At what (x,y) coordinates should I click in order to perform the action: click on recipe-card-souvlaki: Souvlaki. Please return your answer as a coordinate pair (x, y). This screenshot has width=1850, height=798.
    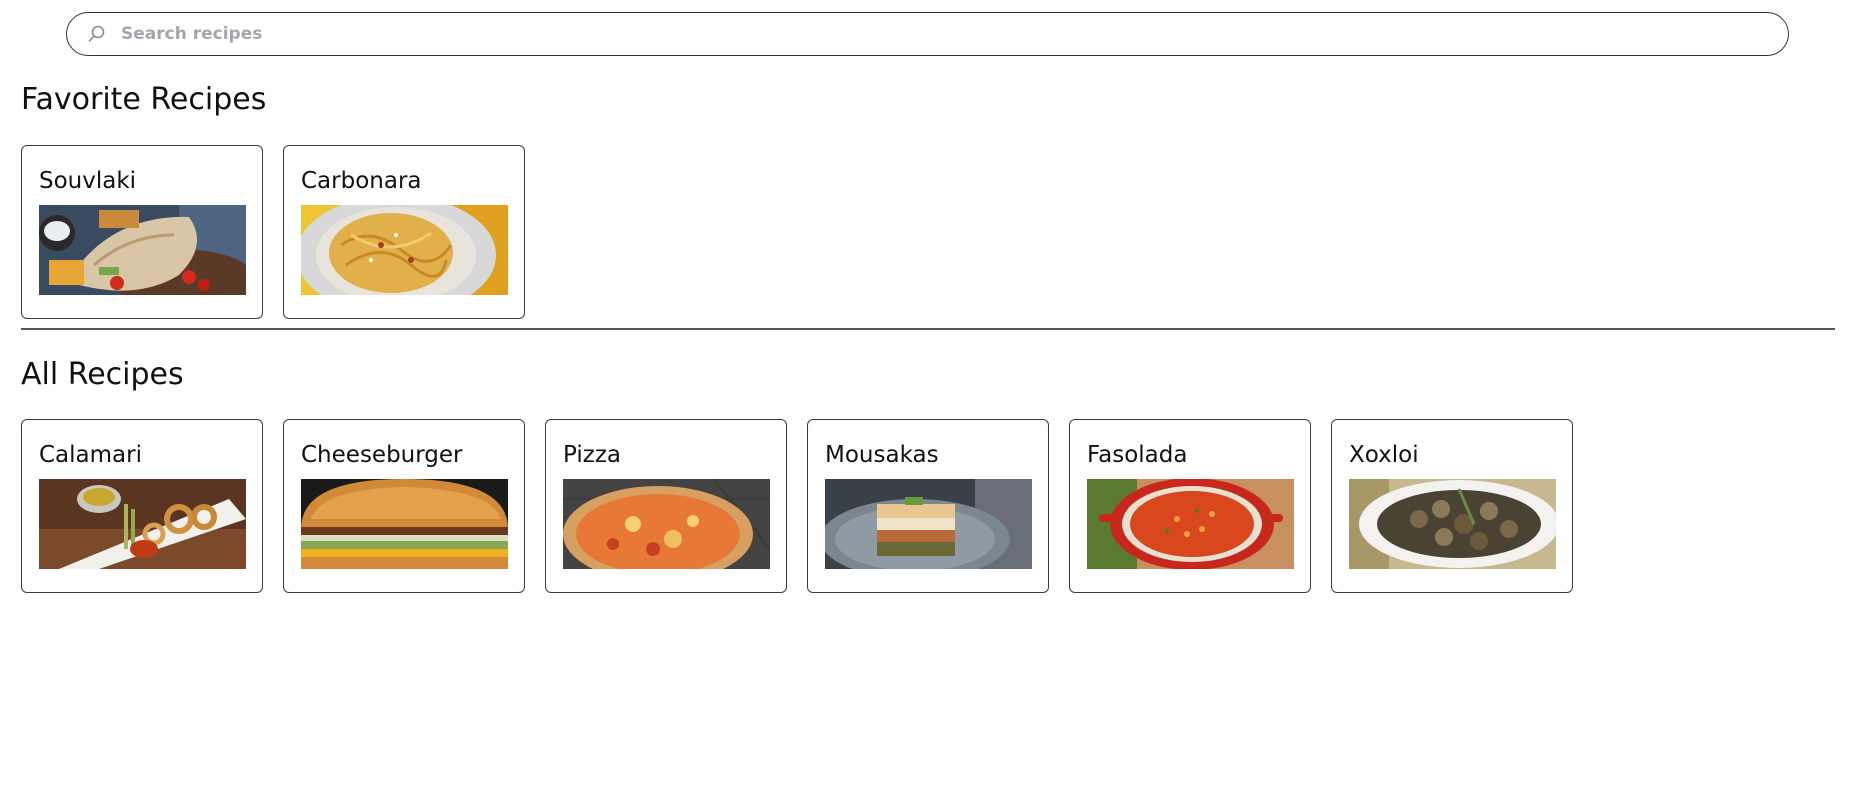
    Looking at the image, I should click on (142, 232).